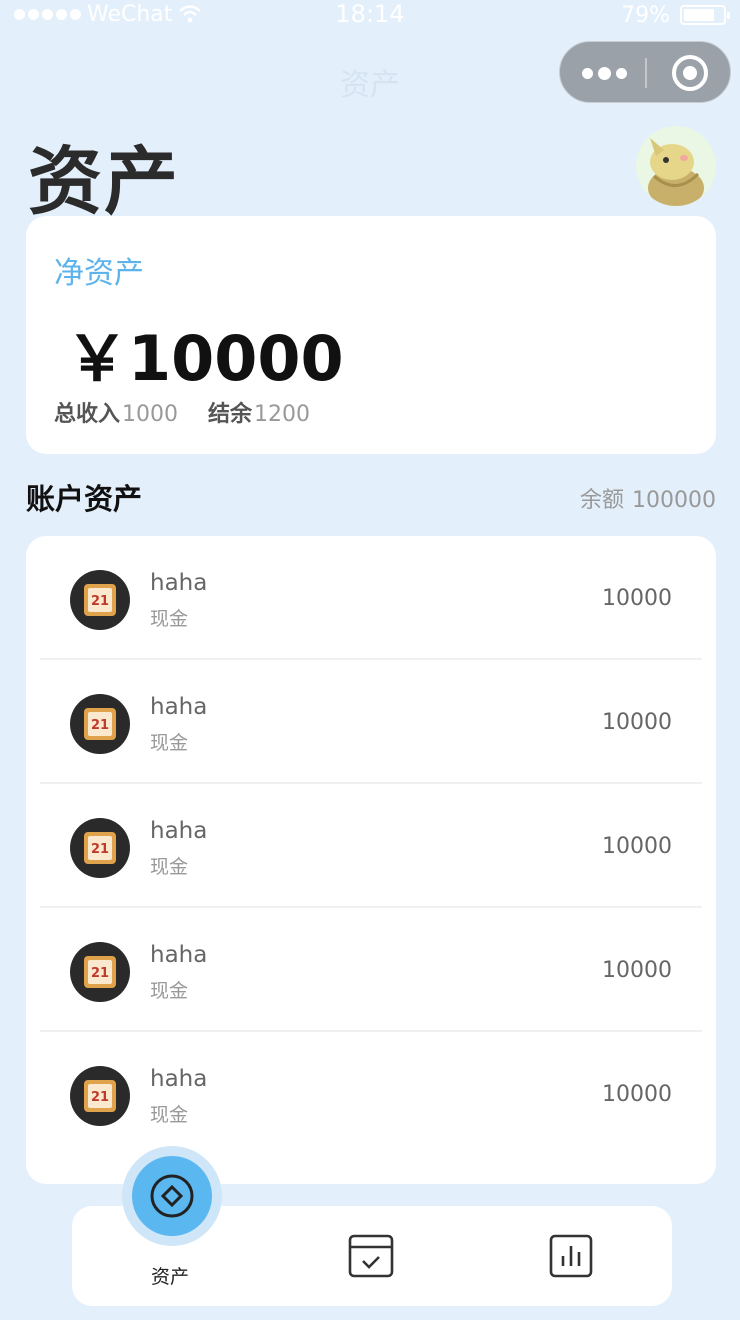  What do you see at coordinates (87, 414) in the screenshot?
I see `total-income-label: 总收入` at bounding box center [87, 414].